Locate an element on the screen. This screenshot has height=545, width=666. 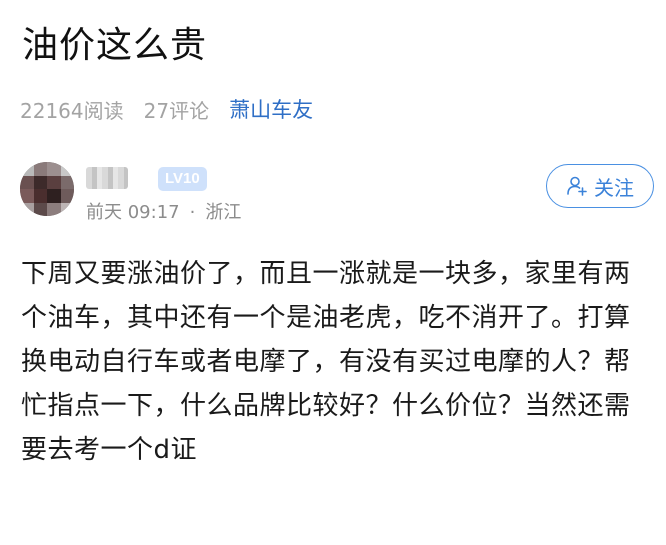
post-location: 浙江 is located at coordinates (223, 212).